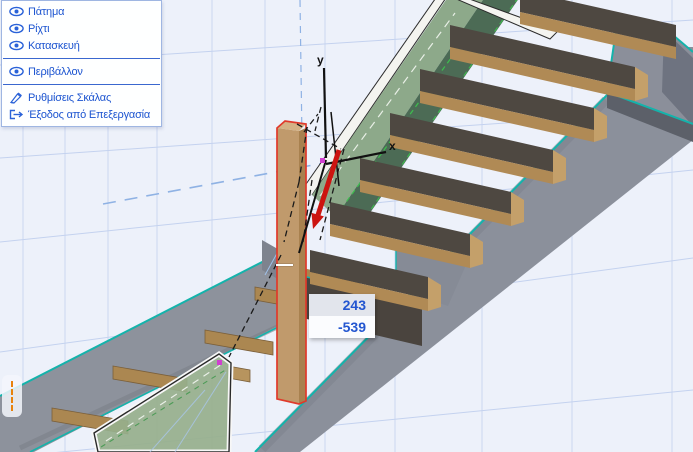 This screenshot has width=693, height=452. Describe the element at coordinates (342, 327) in the screenshot. I see `tracker-field-y: -539` at that location.